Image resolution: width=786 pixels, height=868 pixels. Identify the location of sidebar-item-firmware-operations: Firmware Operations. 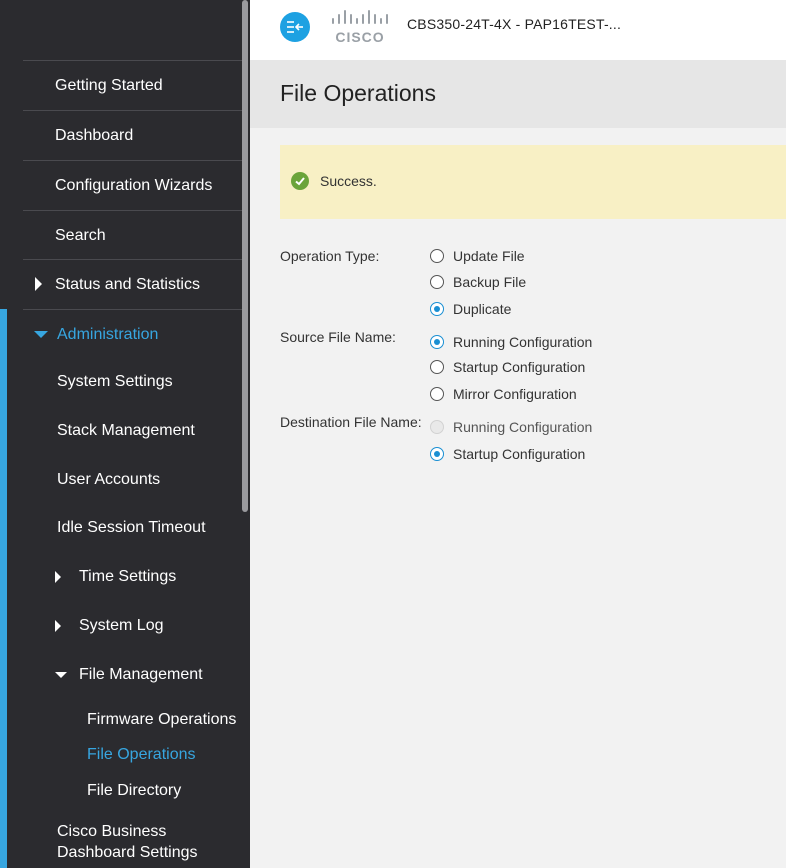
(161, 720).